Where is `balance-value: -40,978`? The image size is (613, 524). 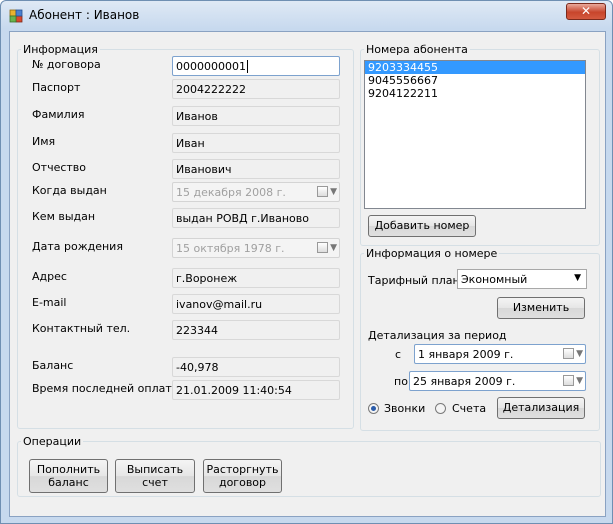
balance-value: -40,978 is located at coordinates (197, 367).